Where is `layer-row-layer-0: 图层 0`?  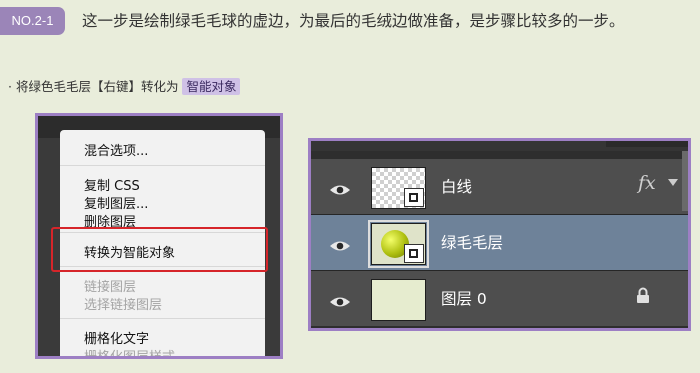 layer-row-layer-0: 图层 0 is located at coordinates (499, 298).